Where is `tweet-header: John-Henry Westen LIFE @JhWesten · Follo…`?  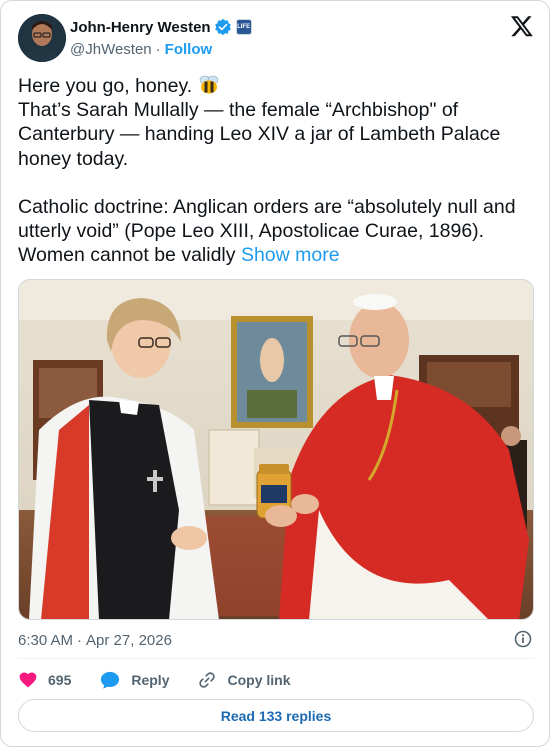 tweet-header: John-Henry Westen LIFE @JhWesten · Follo… is located at coordinates (276, 39).